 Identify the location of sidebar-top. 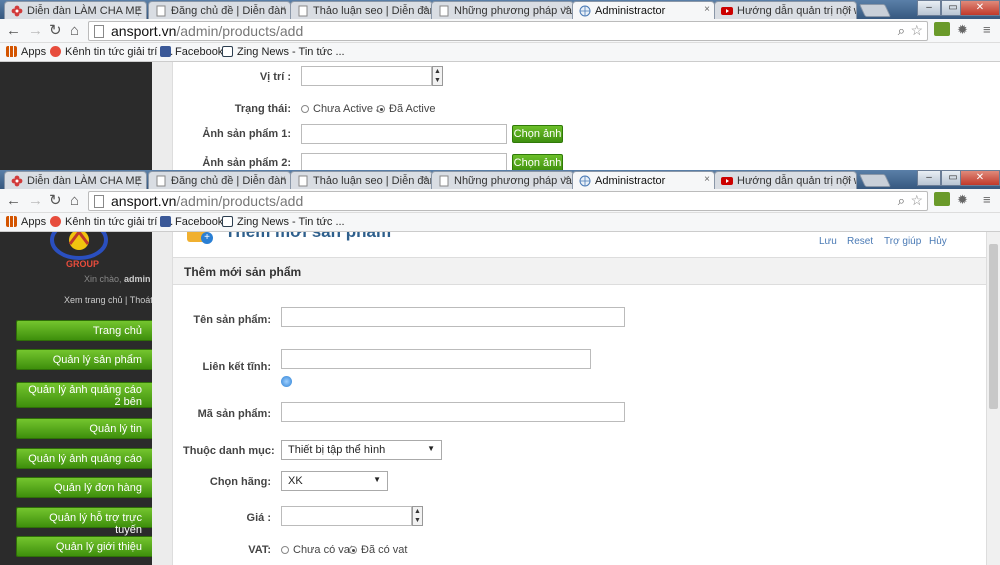
(76, 116).